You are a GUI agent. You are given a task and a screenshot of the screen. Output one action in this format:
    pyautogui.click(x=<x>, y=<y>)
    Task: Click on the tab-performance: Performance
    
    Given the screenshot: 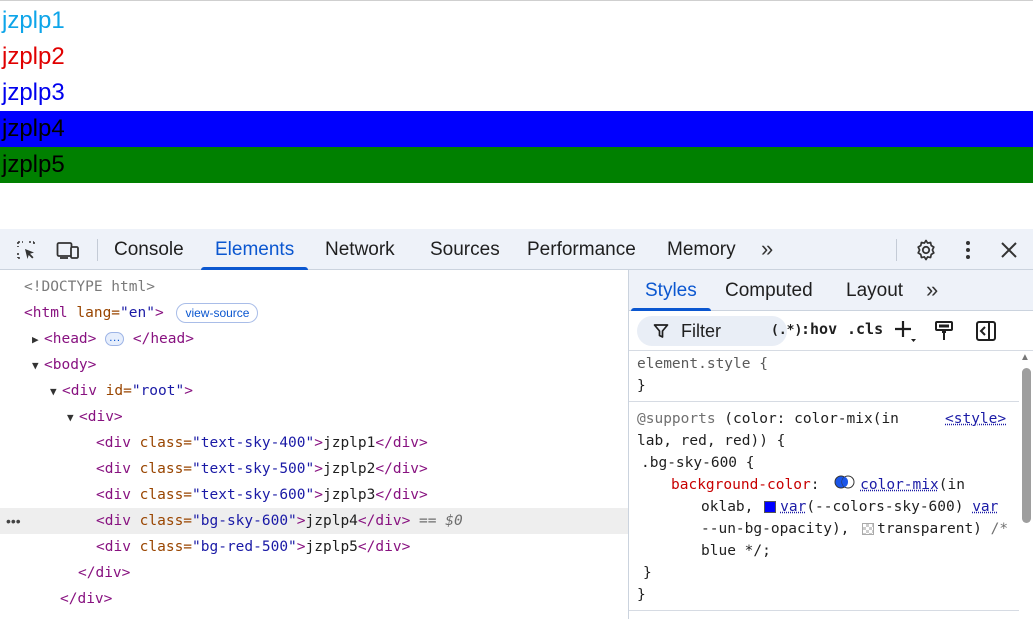 What is the action you would take?
    pyautogui.click(x=581, y=249)
    